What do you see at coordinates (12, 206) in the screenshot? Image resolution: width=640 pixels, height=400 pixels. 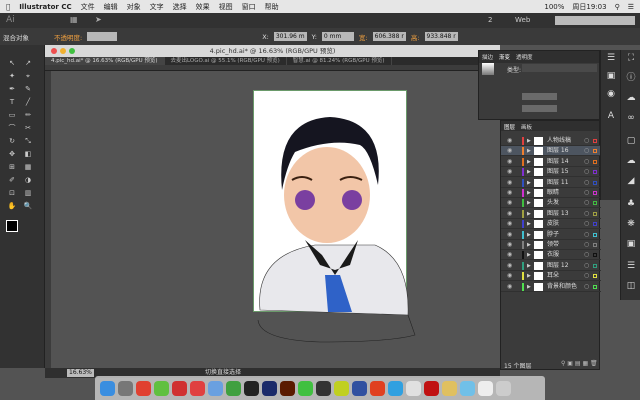 I see `tool-icon: ✋` at bounding box center [12, 206].